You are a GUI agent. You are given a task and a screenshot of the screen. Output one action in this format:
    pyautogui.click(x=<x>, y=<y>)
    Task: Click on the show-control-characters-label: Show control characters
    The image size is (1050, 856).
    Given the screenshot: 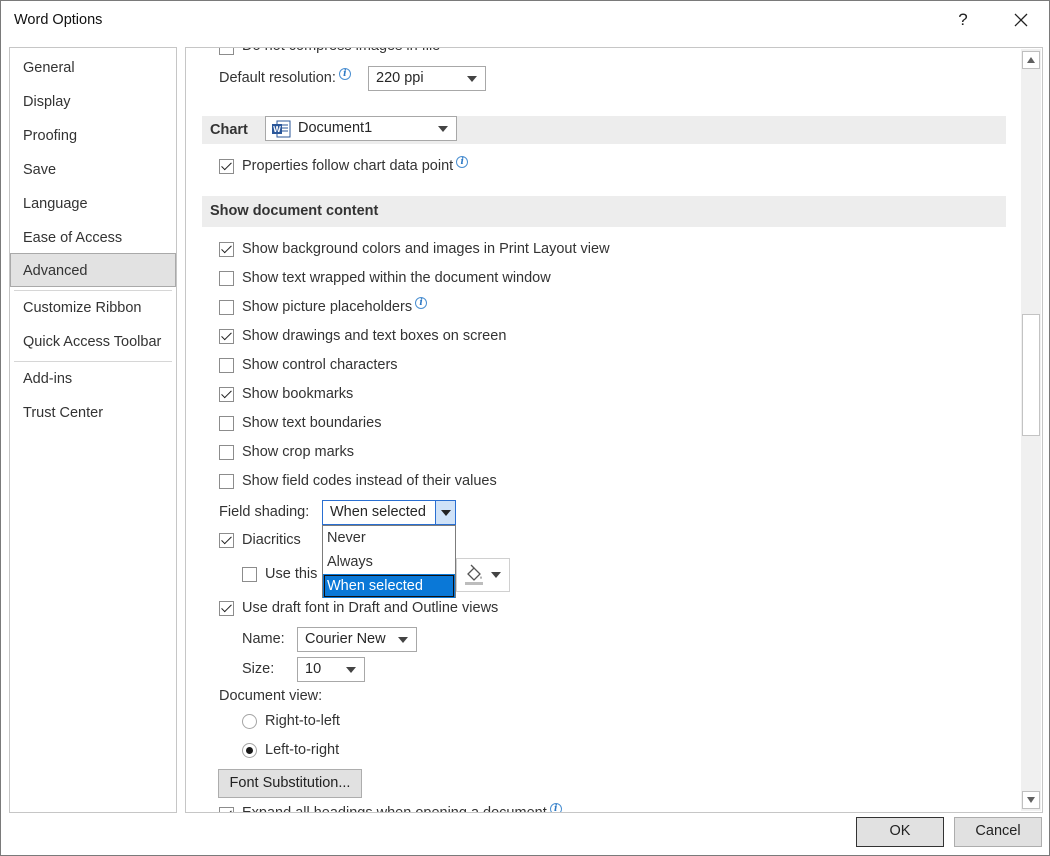 What is the action you would take?
    pyautogui.click(x=320, y=365)
    